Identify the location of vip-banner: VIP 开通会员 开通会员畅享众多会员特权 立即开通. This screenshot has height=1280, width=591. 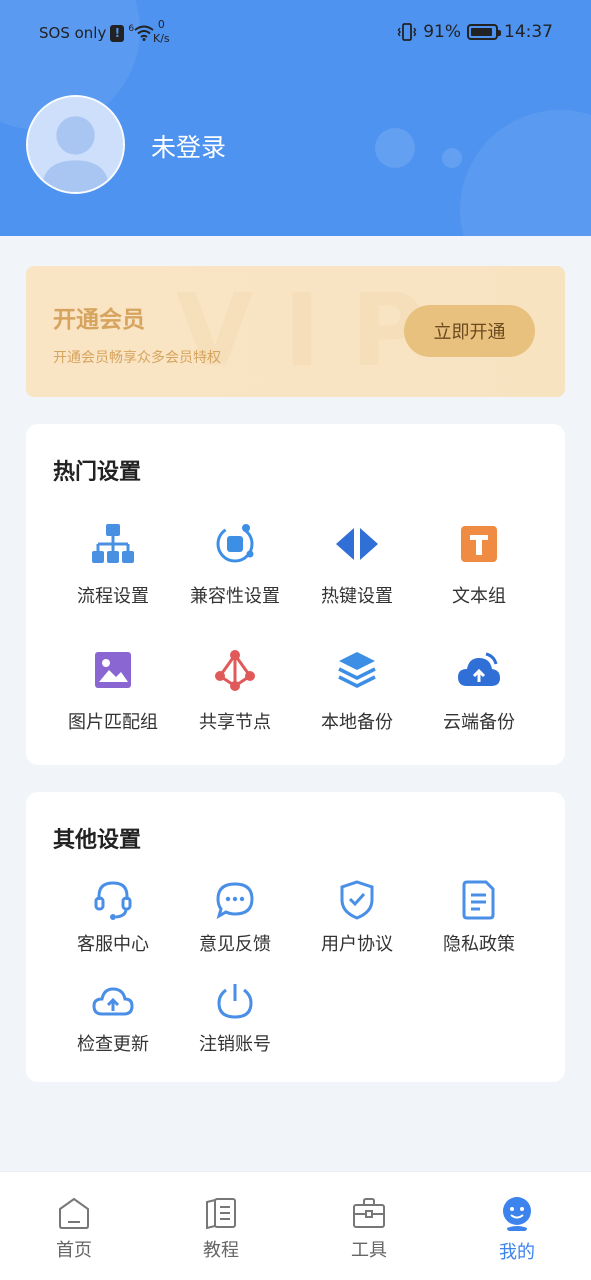
(295, 331).